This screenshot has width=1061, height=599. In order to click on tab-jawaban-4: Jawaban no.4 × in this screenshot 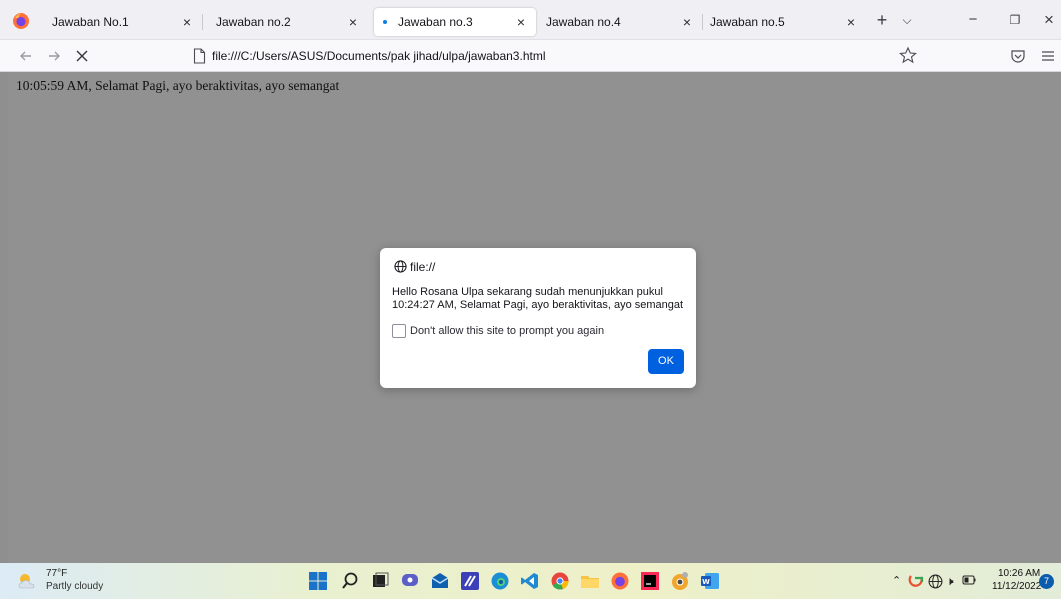, I will do `click(619, 22)`.